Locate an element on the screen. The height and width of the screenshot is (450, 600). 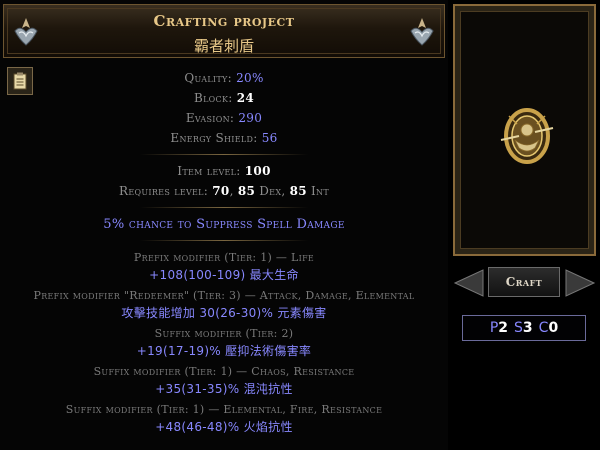
tooltip-header: Crafting project 霸者刺盾 is located at coordinates (224, 31).